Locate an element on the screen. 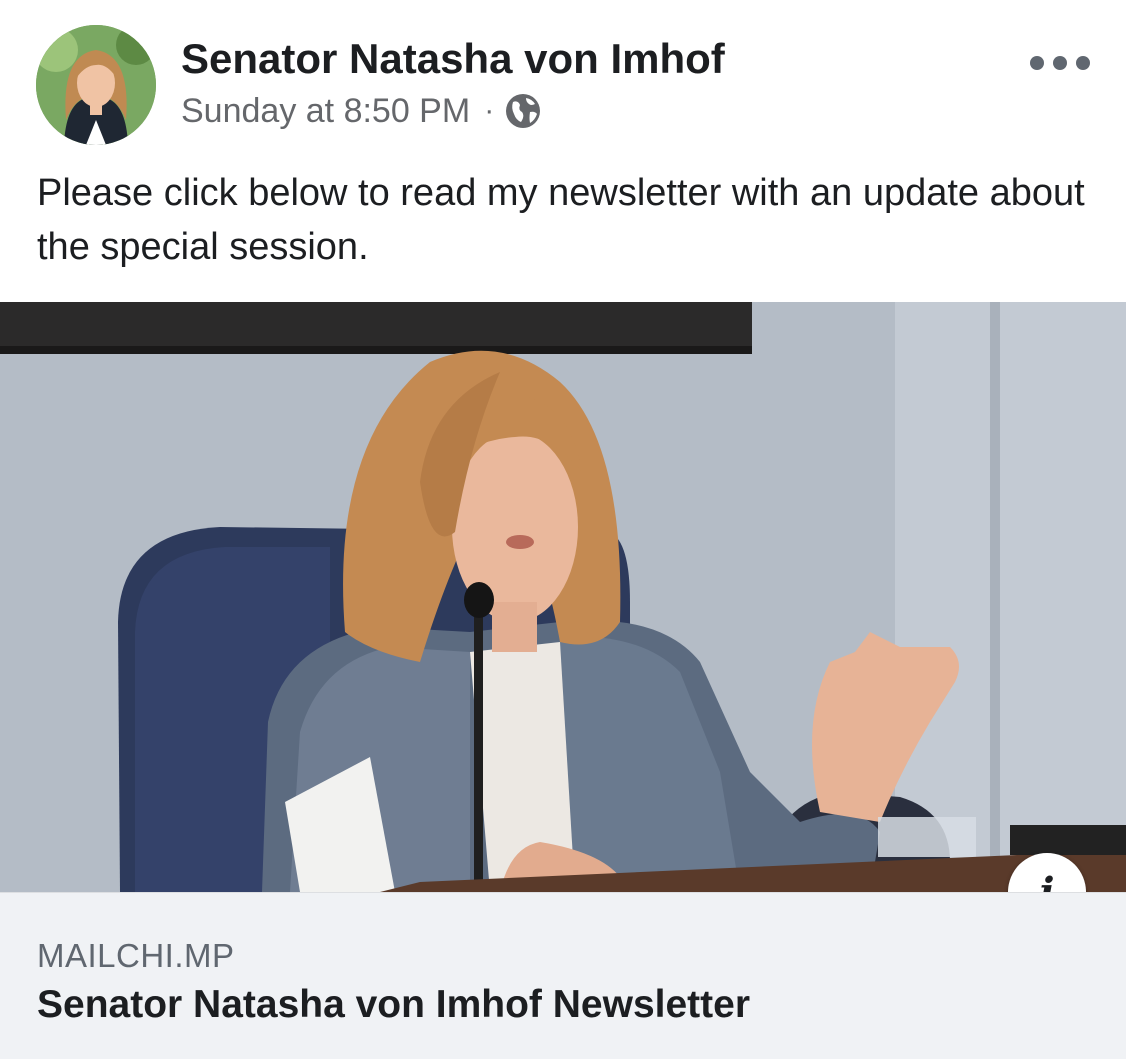  post-meta: Sunday at 8:50 PM · is located at coordinates (361, 111).